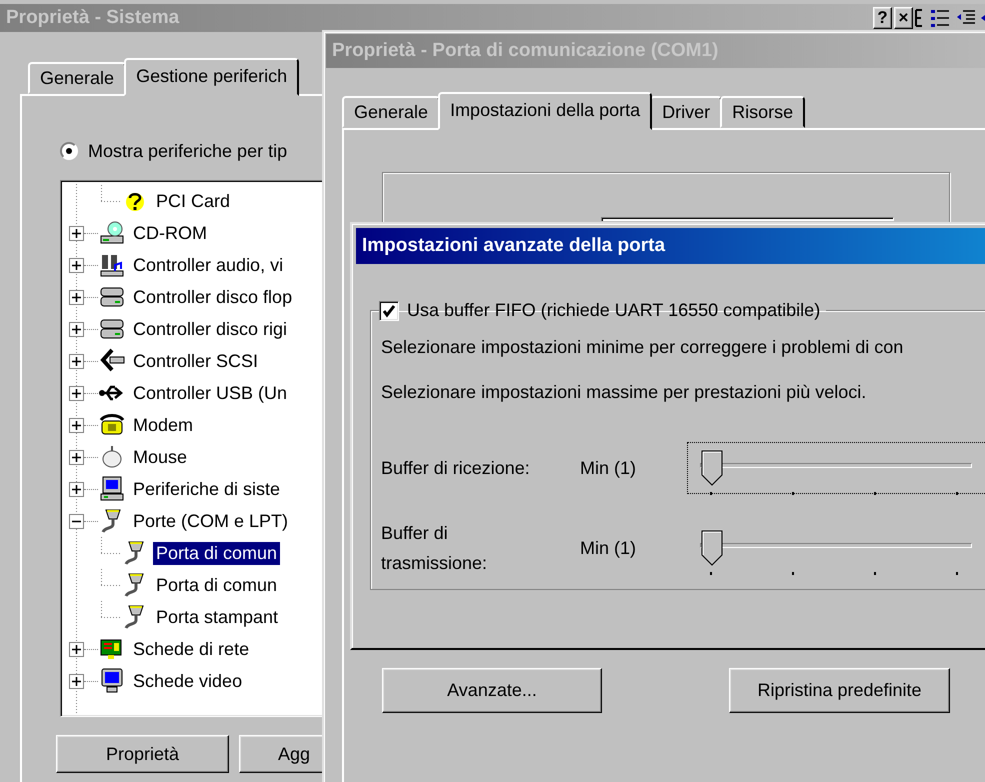 The width and height of the screenshot is (985, 782). What do you see at coordinates (642, 347) in the screenshot?
I see `description-text: Selezionare impostazioni minime per correggere i problemi di con` at bounding box center [642, 347].